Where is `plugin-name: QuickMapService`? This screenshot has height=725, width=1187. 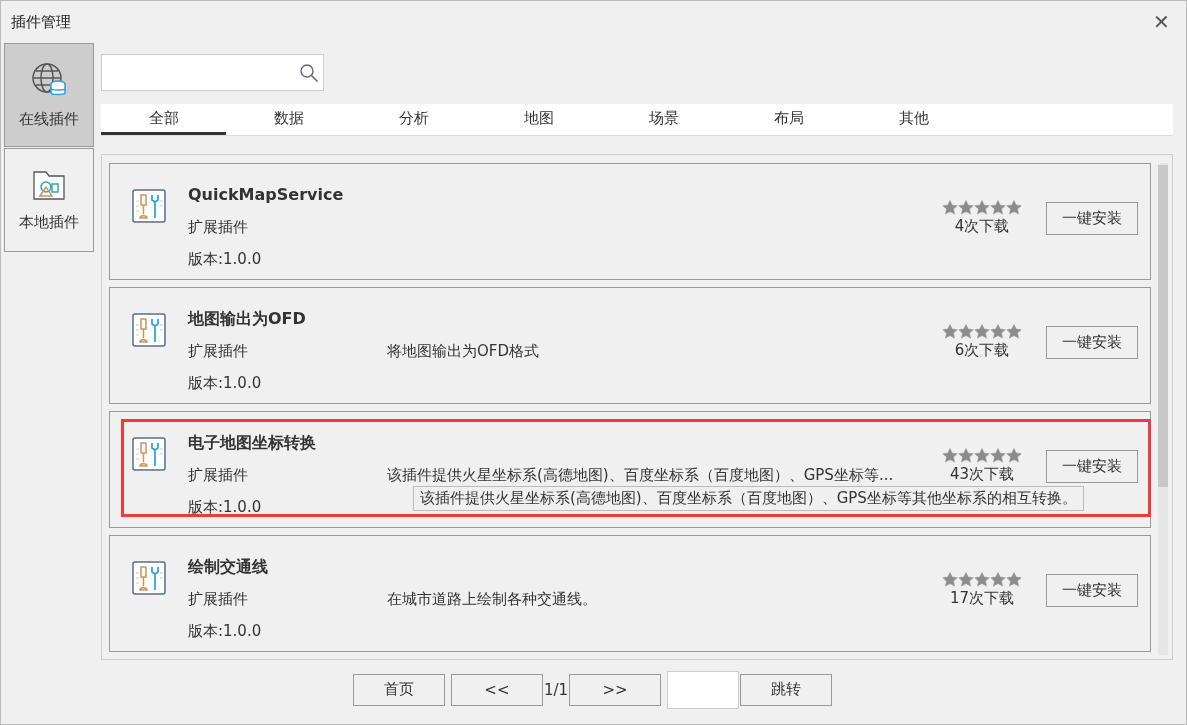
plugin-name: QuickMapService is located at coordinates (266, 195).